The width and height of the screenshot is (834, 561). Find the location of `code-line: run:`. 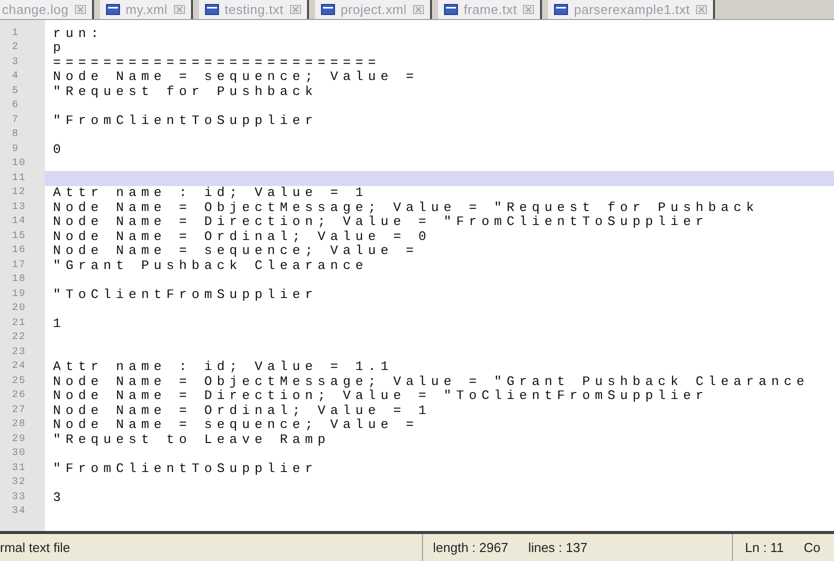

code-line: run: is located at coordinates (78, 33).